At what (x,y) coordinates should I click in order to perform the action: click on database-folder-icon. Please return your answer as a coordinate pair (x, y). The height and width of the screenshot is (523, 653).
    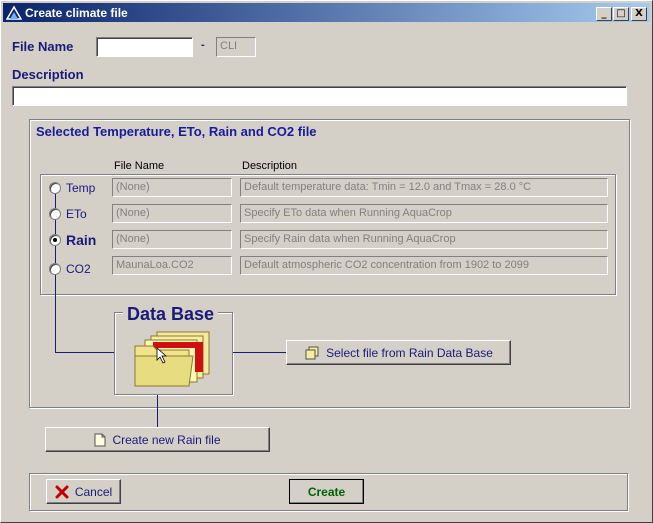
    Looking at the image, I should click on (173, 357).